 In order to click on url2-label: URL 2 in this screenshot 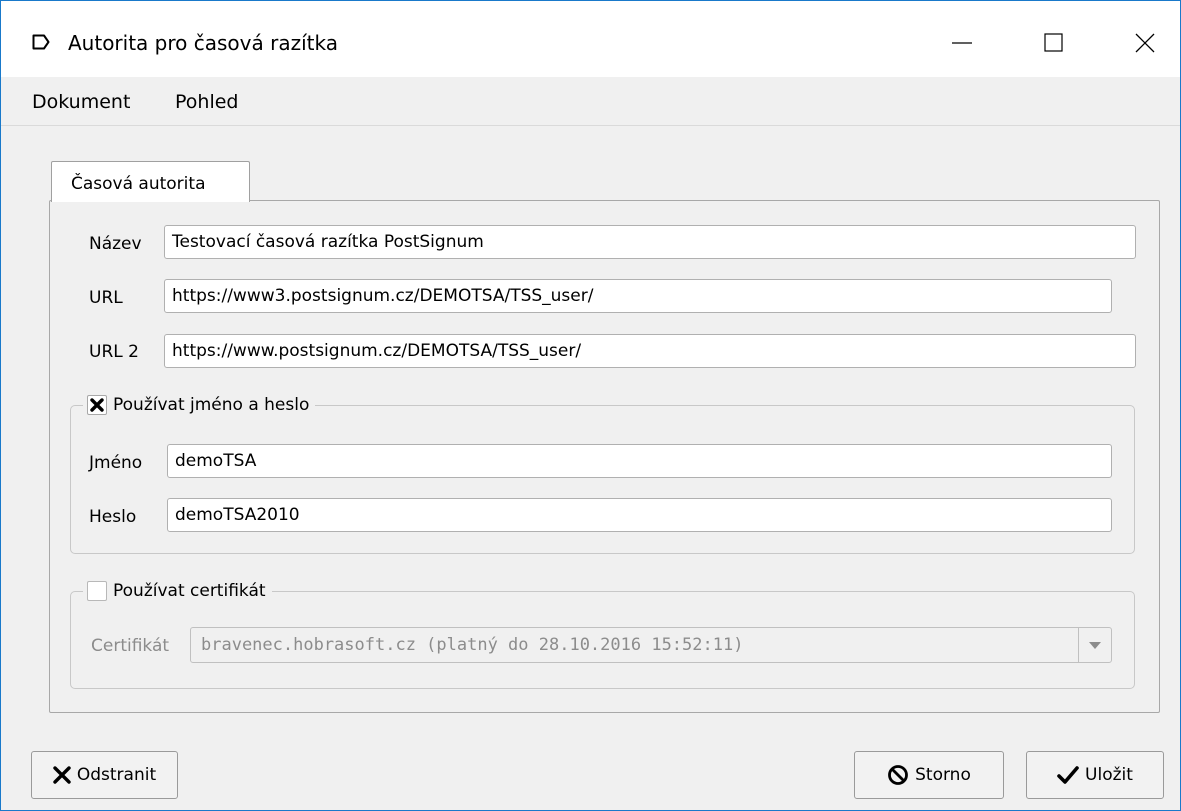, I will do `click(114, 352)`.